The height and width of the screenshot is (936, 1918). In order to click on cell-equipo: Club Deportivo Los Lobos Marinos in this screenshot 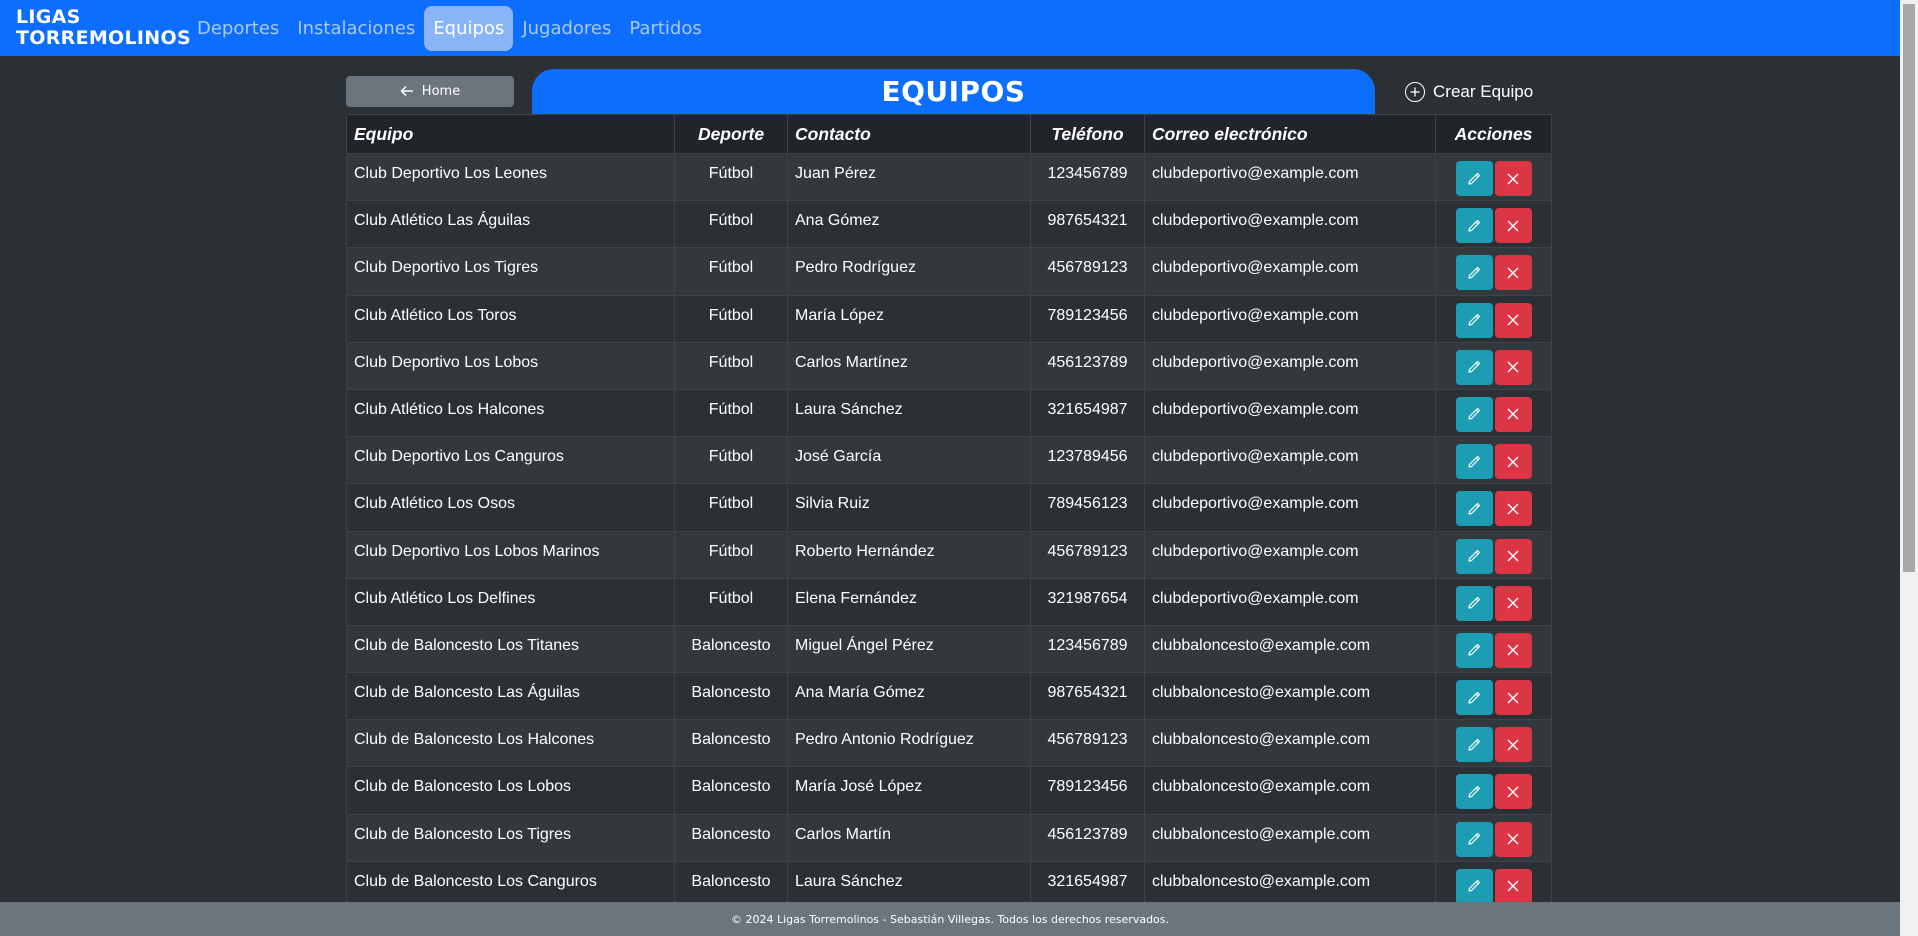, I will do `click(510, 554)`.